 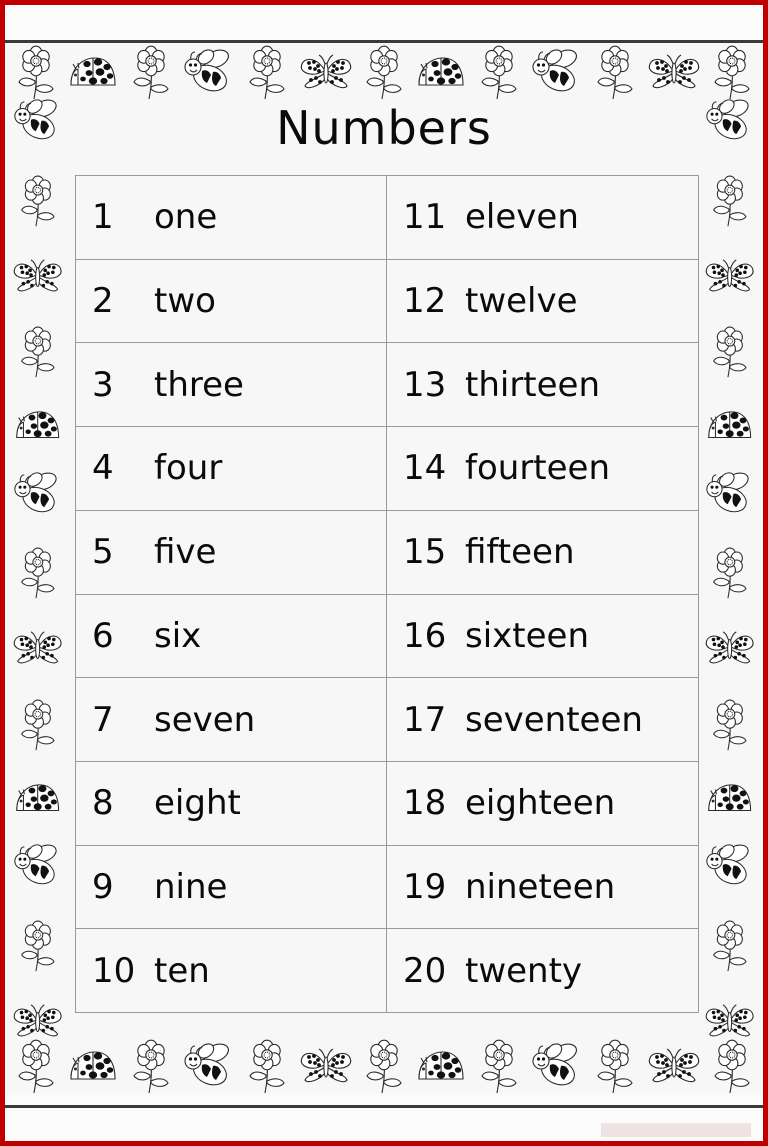 What do you see at coordinates (182, 970) in the screenshot?
I see `number-word: ten` at bounding box center [182, 970].